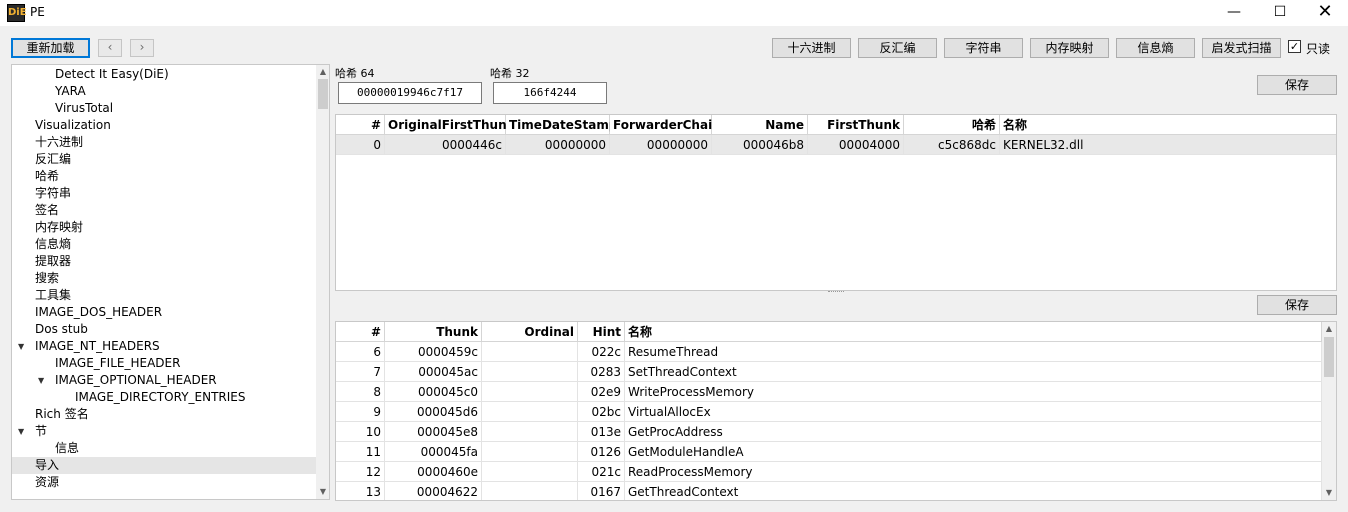 Image resolution: width=1348 pixels, height=512 pixels. What do you see at coordinates (433, 332) in the screenshot?
I see `column-header: Thunk` at bounding box center [433, 332].